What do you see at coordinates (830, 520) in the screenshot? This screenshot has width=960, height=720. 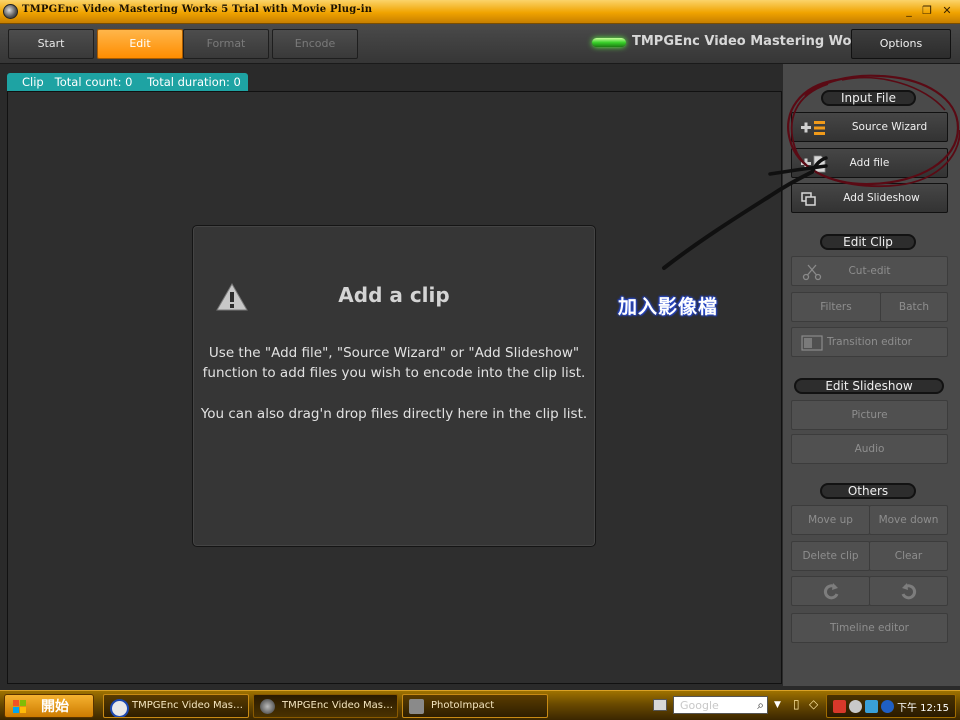 I see `move-up-button: Move up` at bounding box center [830, 520].